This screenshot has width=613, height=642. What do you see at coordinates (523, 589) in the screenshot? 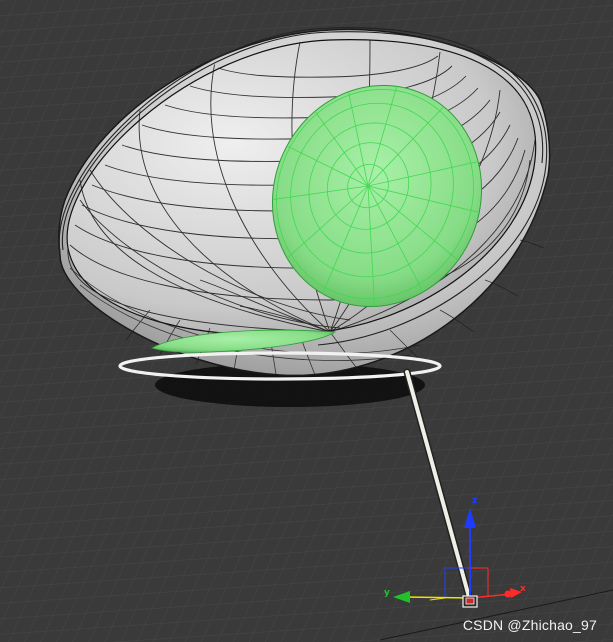
I see `gizmo-x-label: x` at bounding box center [523, 589].